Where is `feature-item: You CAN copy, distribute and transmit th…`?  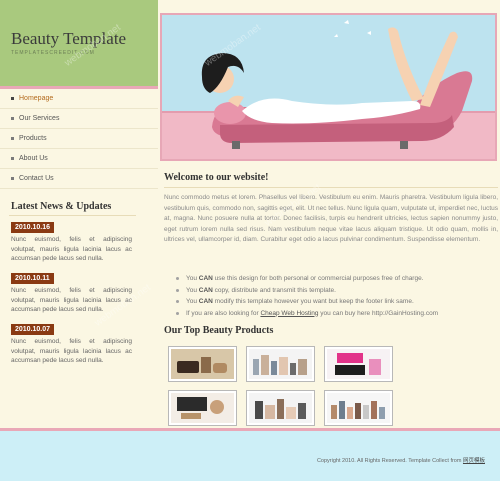 feature-item: You CAN copy, distribute and transmit th… is located at coordinates (336, 291).